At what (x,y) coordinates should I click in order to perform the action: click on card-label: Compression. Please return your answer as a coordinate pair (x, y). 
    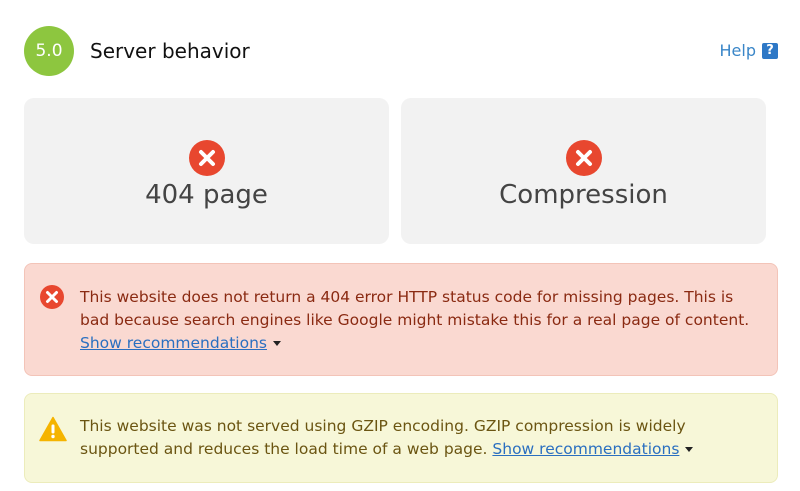
    Looking at the image, I should click on (583, 195).